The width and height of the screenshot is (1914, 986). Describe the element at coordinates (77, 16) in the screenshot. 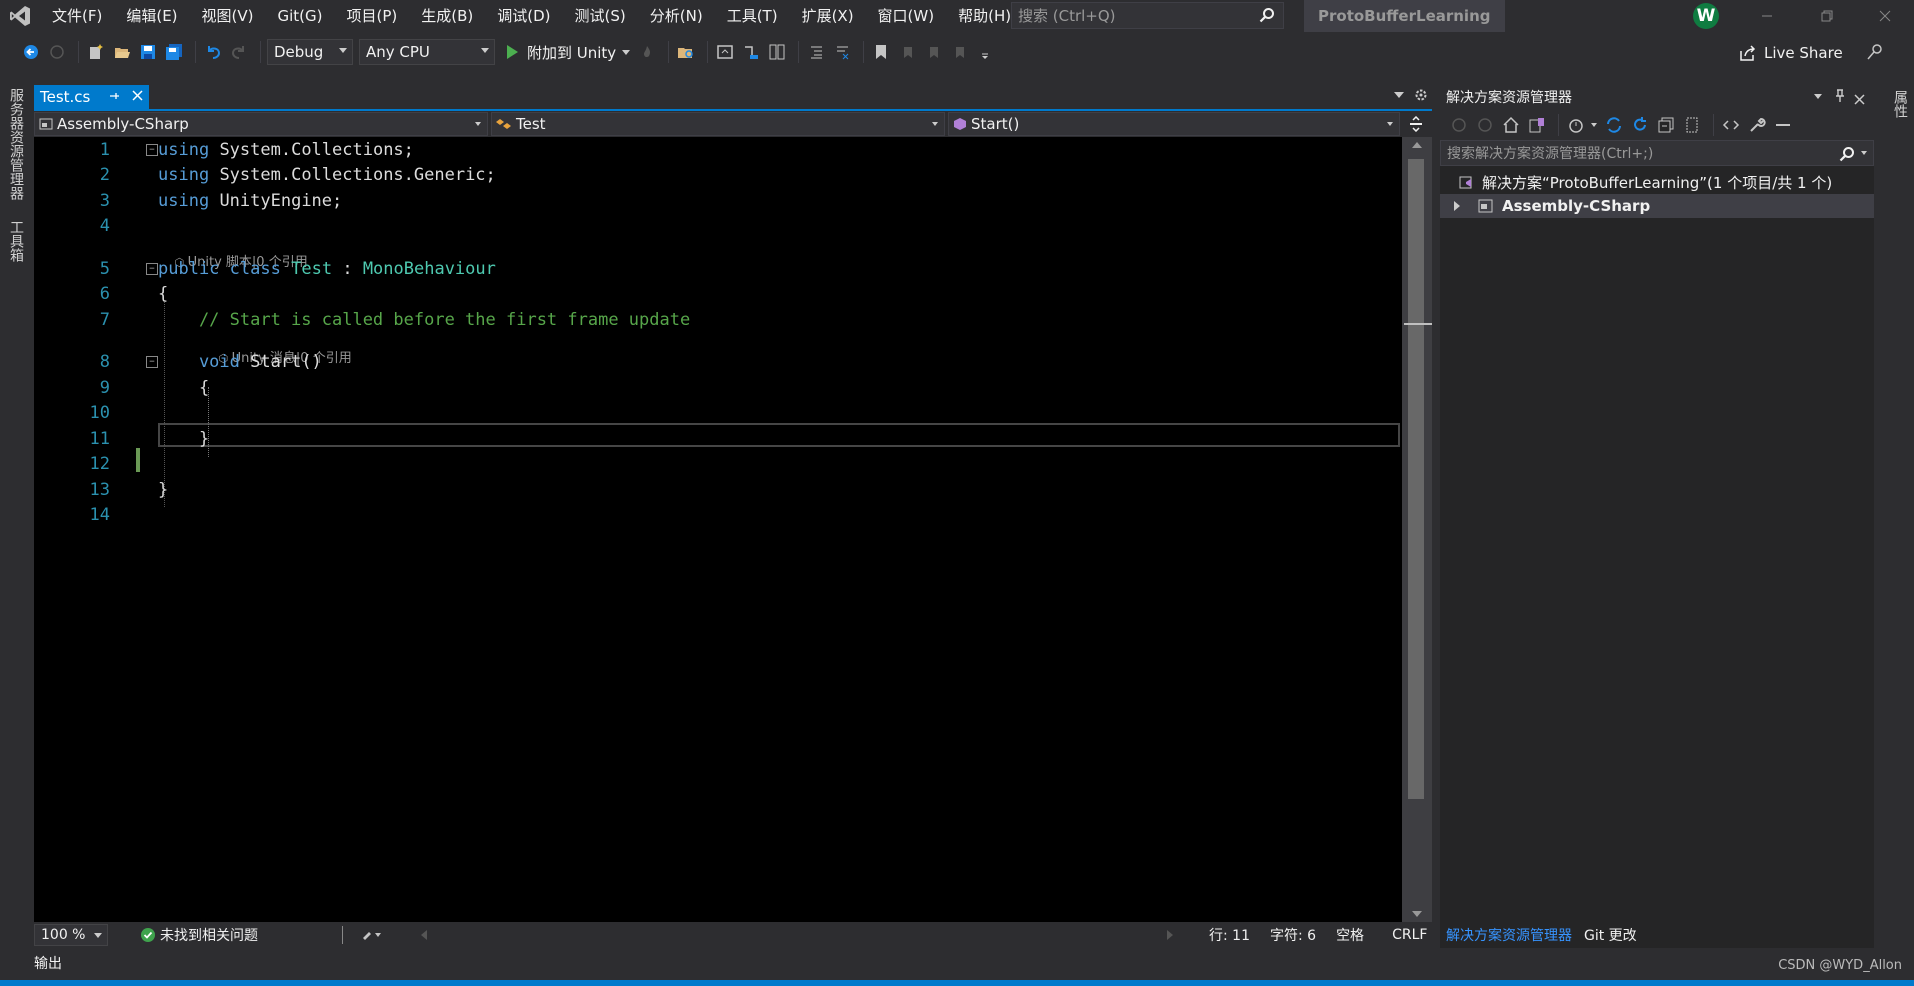

I see `menu-file: 文件(F)` at that location.